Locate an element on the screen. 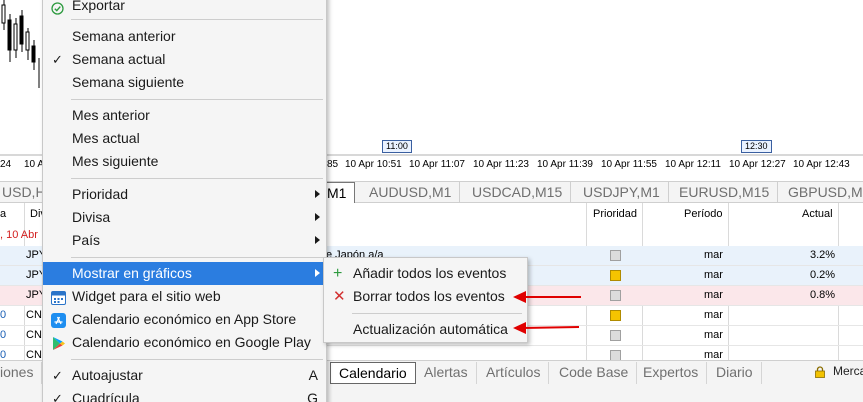 The image size is (863, 402). menu-item-label: Divisa is located at coordinates (91, 217).